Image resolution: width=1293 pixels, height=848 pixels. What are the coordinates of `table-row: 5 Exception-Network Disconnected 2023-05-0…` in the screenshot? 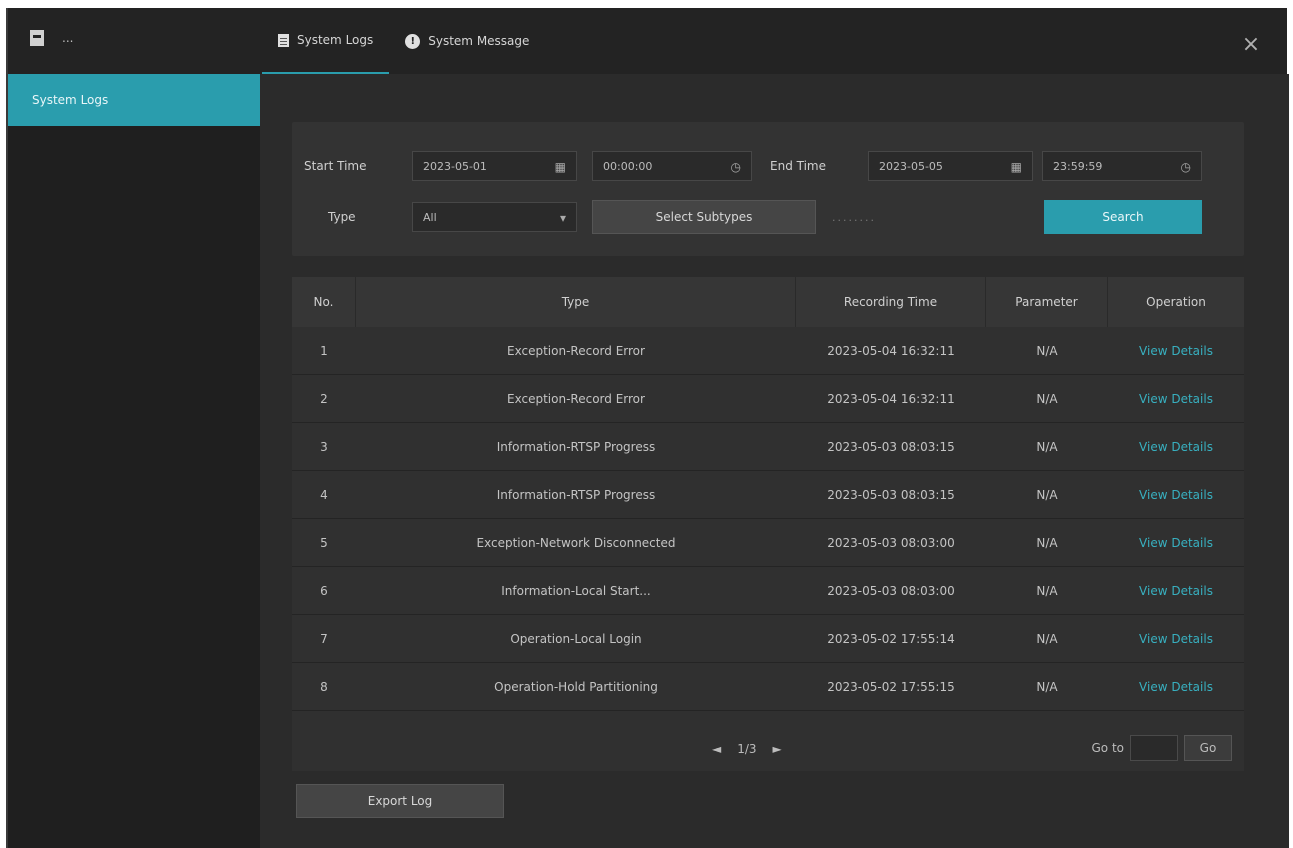 It's located at (768, 543).